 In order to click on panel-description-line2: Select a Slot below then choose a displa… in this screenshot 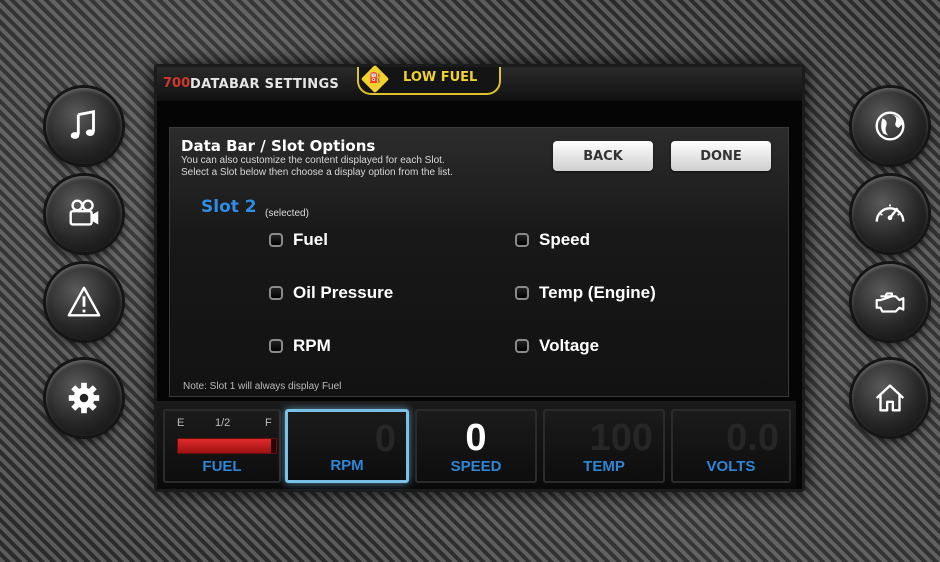, I will do `click(317, 172)`.